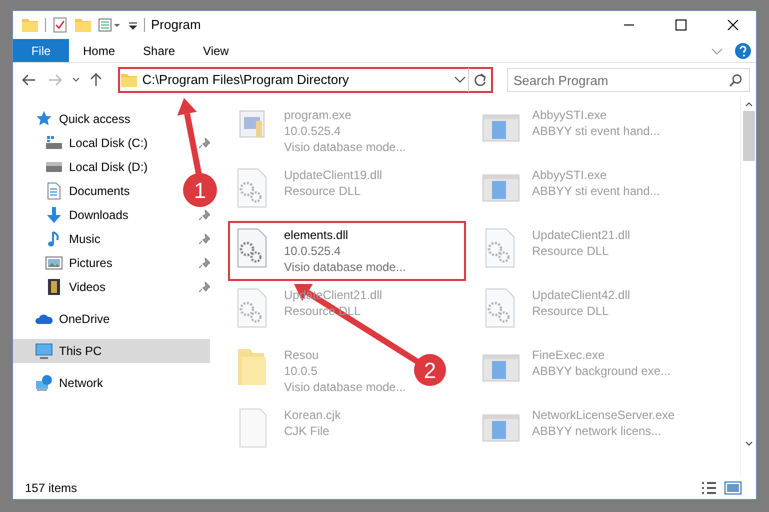 The width and height of the screenshot is (769, 512). What do you see at coordinates (111, 351) in the screenshot?
I see `sidebar-item: This PC` at bounding box center [111, 351].